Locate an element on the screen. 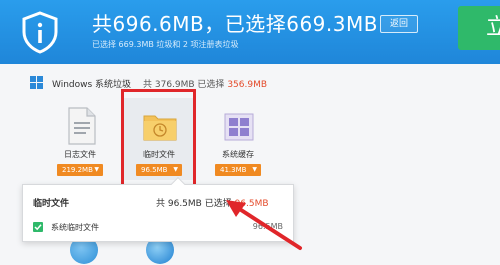 The image size is (500, 265). system-cache-size-dropdown: 41.3MB ▼ is located at coordinates (238, 170).